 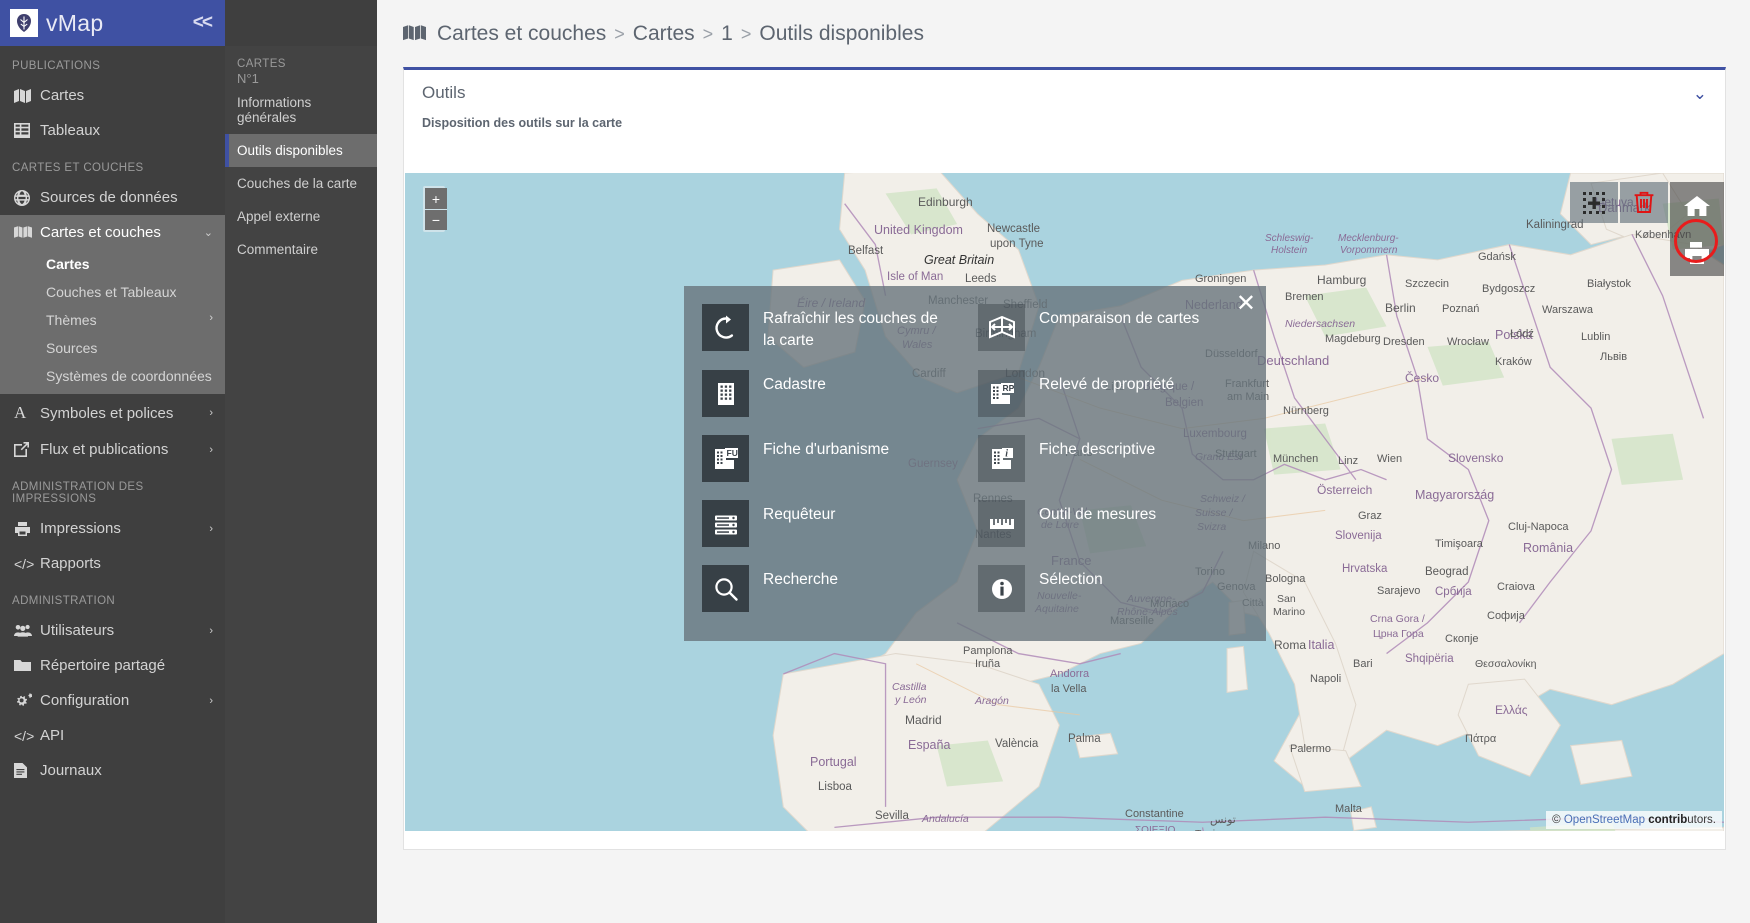 I want to click on zoom-in-button: +, so click(x=436, y=198).